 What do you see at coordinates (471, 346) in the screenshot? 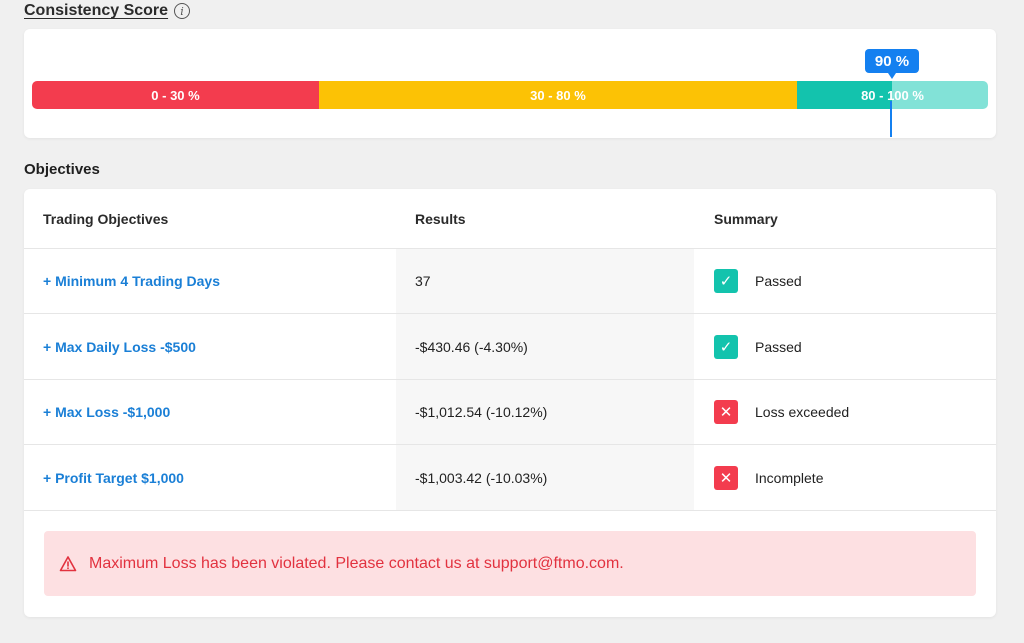
I see `result-value: -$430.46 (-4.30%)` at bounding box center [471, 346].